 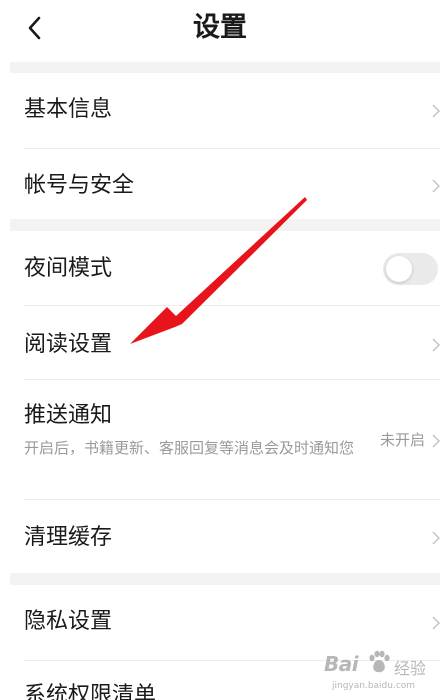 What do you see at coordinates (220, 536) in the screenshot?
I see `settings-item-clear-cache: 清理缓存` at bounding box center [220, 536].